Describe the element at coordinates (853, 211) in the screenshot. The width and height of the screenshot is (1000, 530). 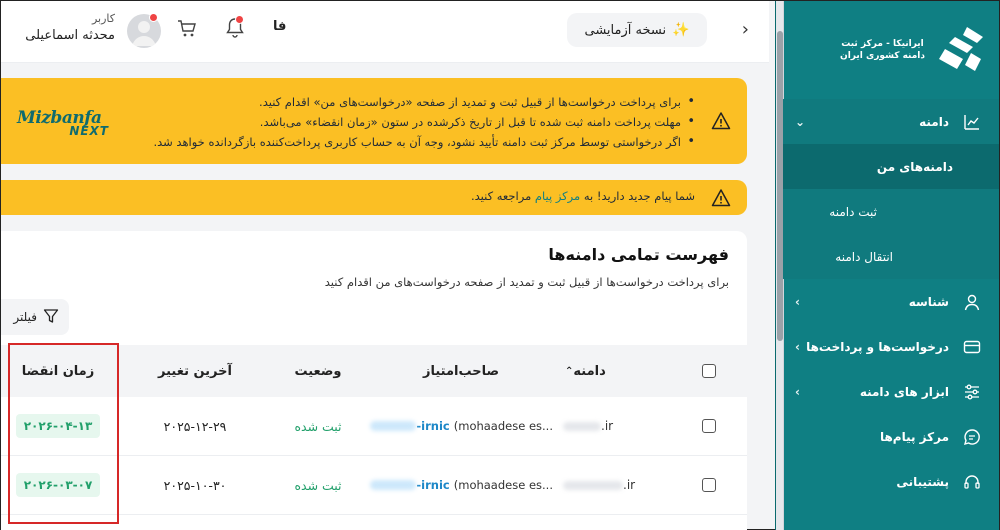
I see `sidebar-item-label: ثبت دامنه` at that location.